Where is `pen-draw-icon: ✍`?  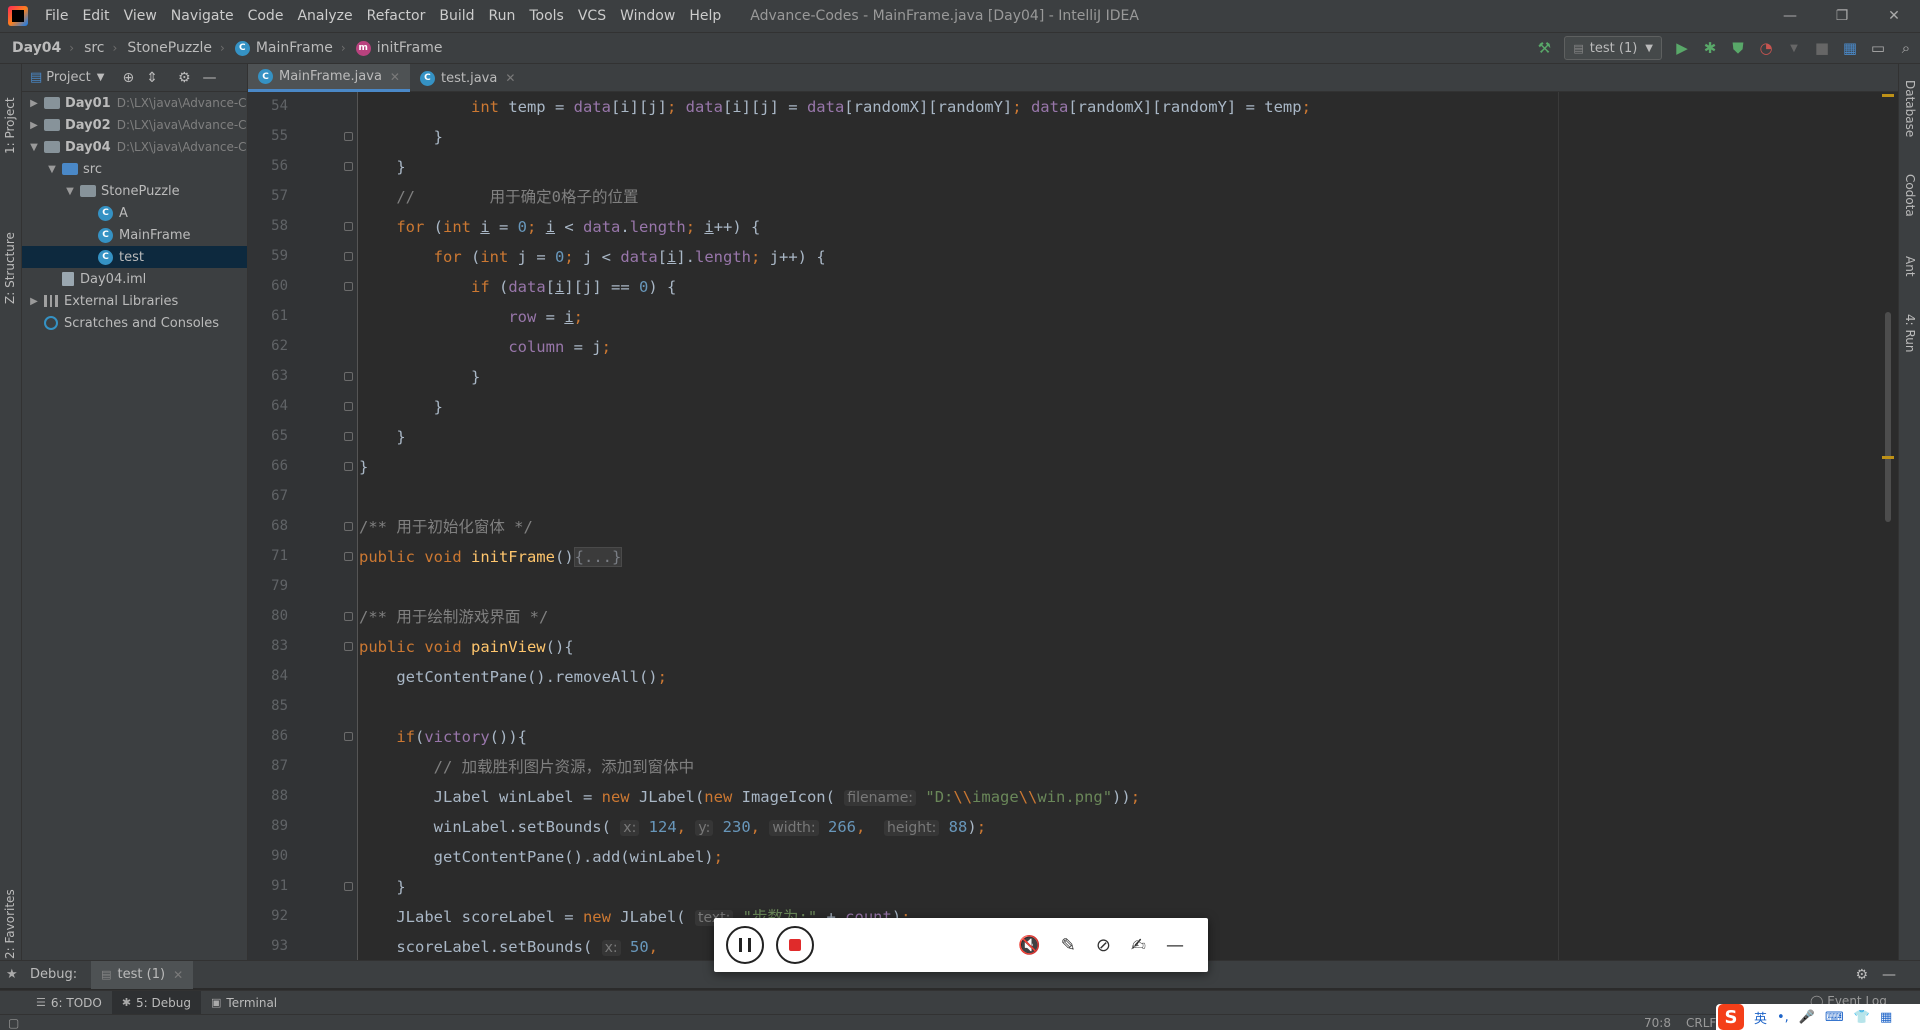 pen-draw-icon: ✍ is located at coordinates (1138, 945).